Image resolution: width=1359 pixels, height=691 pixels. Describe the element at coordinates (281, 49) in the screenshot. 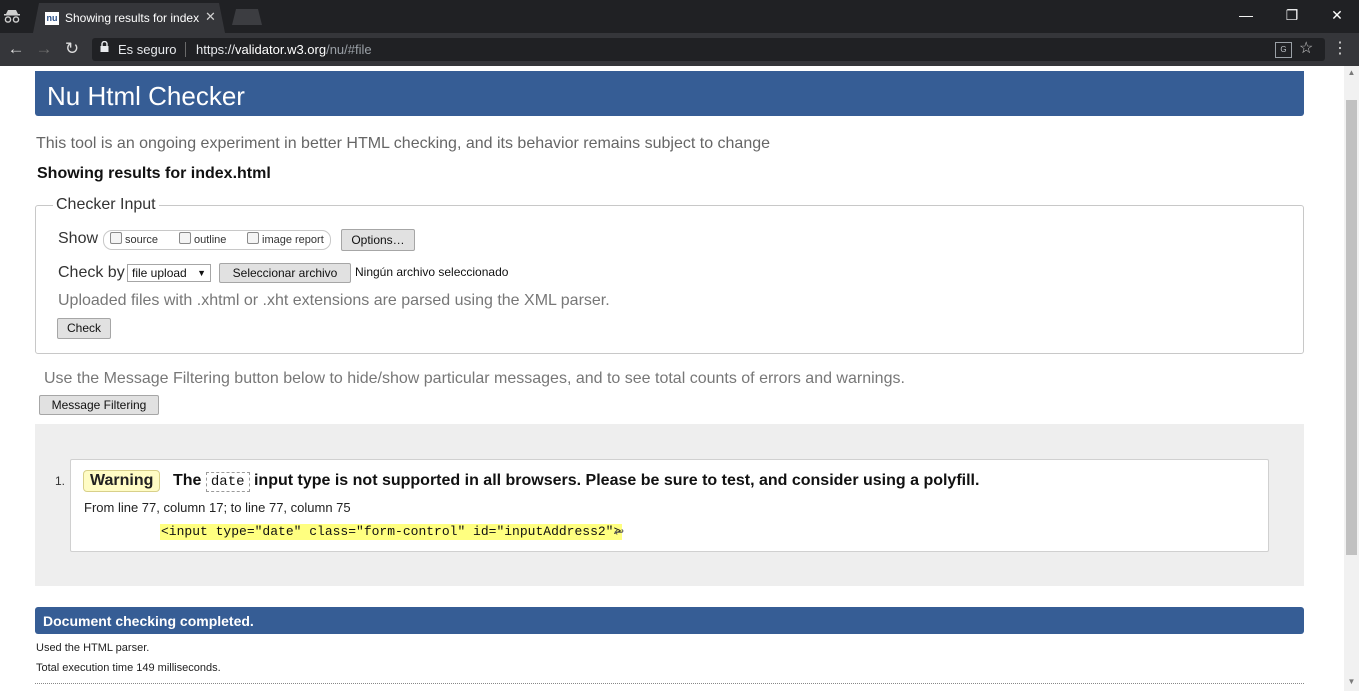

I see `url-host: validator.w3.org` at that location.